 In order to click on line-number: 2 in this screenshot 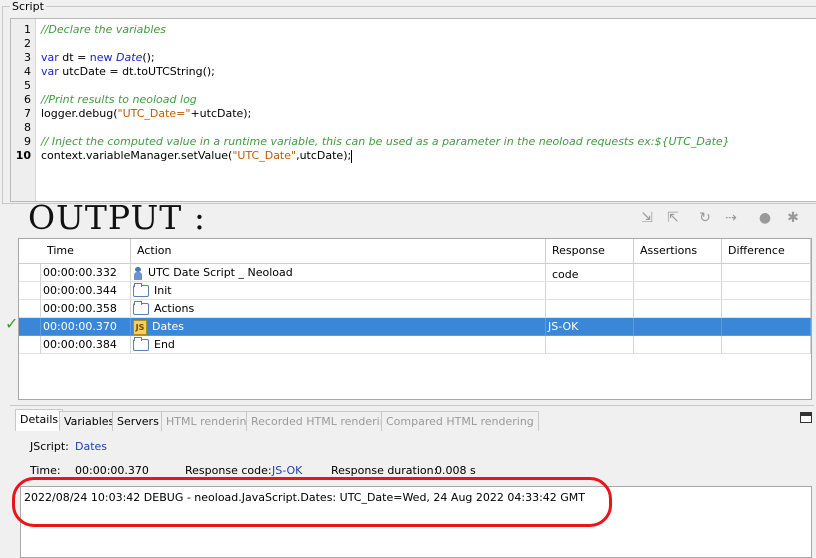, I will do `click(27, 43)`.